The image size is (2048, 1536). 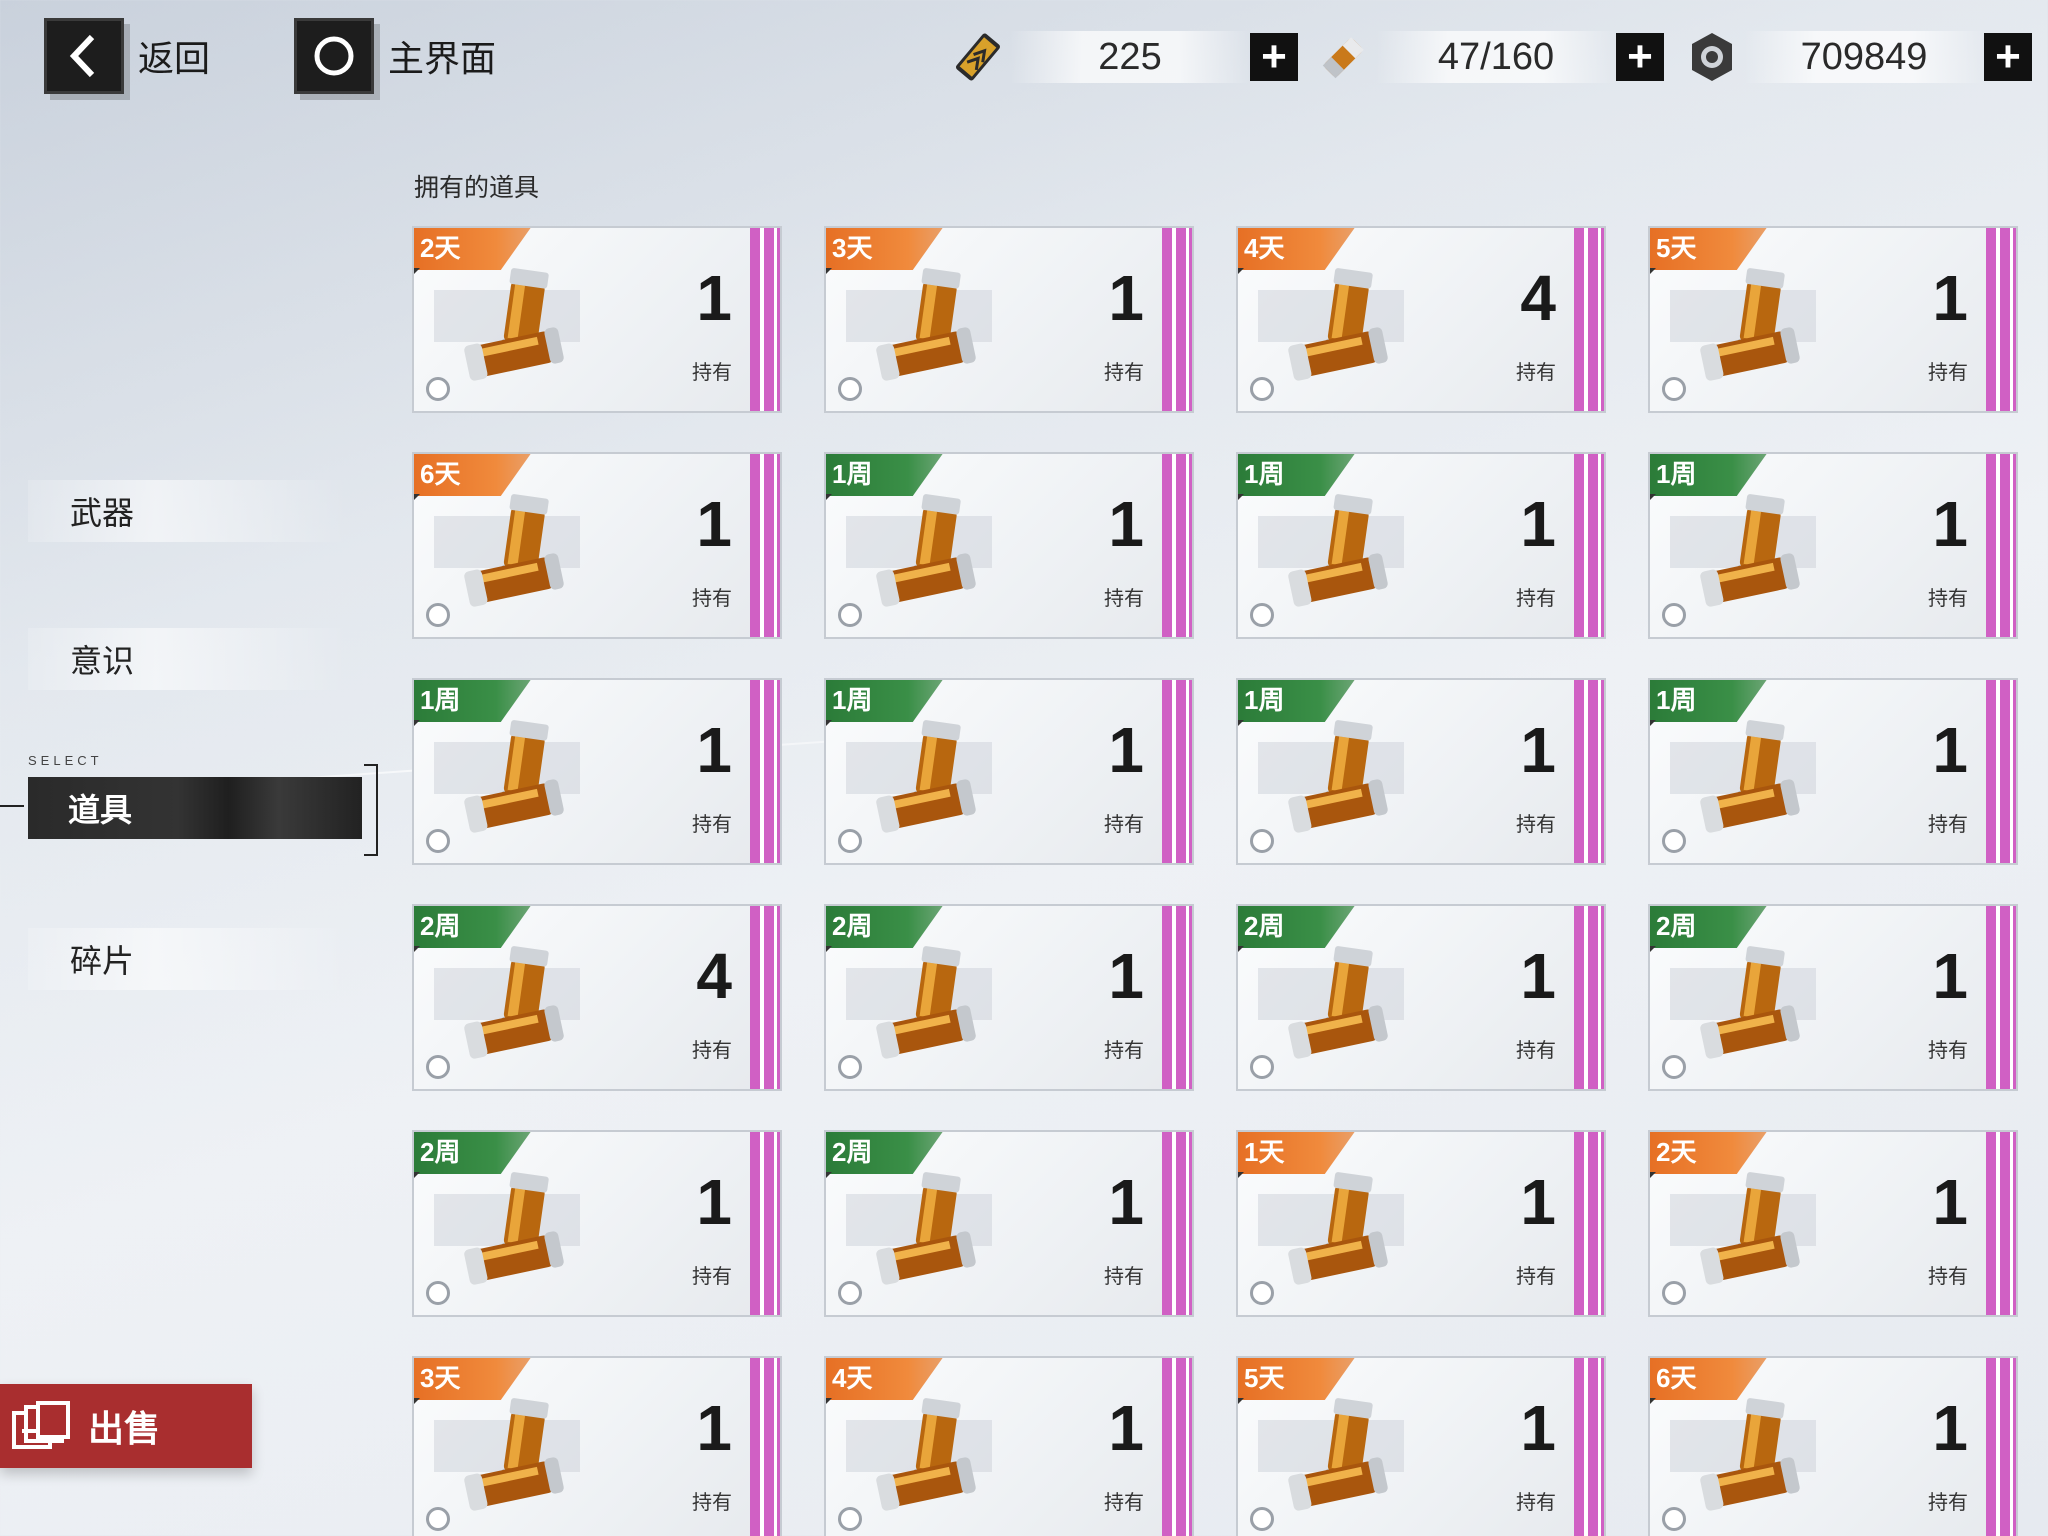 I want to click on item-card: 1天 1 持有, so click(x=1421, y=1223).